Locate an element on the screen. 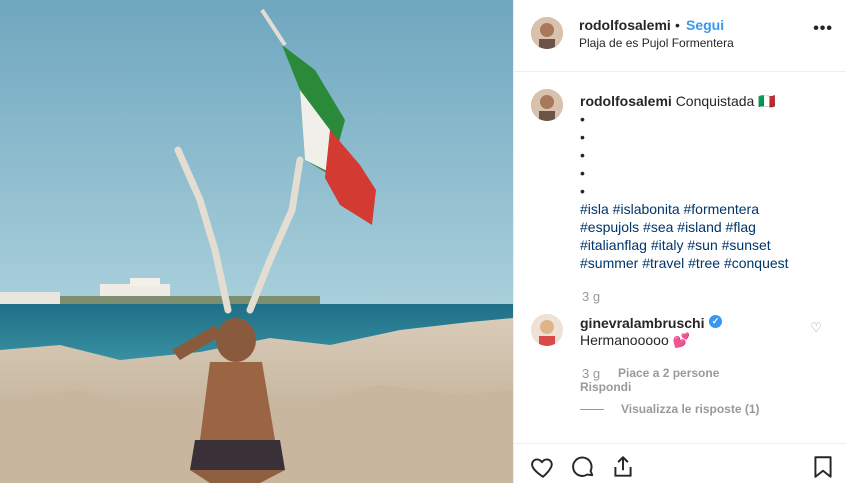 This screenshot has height=483, width=846. replies-divider is located at coordinates (592, 409).